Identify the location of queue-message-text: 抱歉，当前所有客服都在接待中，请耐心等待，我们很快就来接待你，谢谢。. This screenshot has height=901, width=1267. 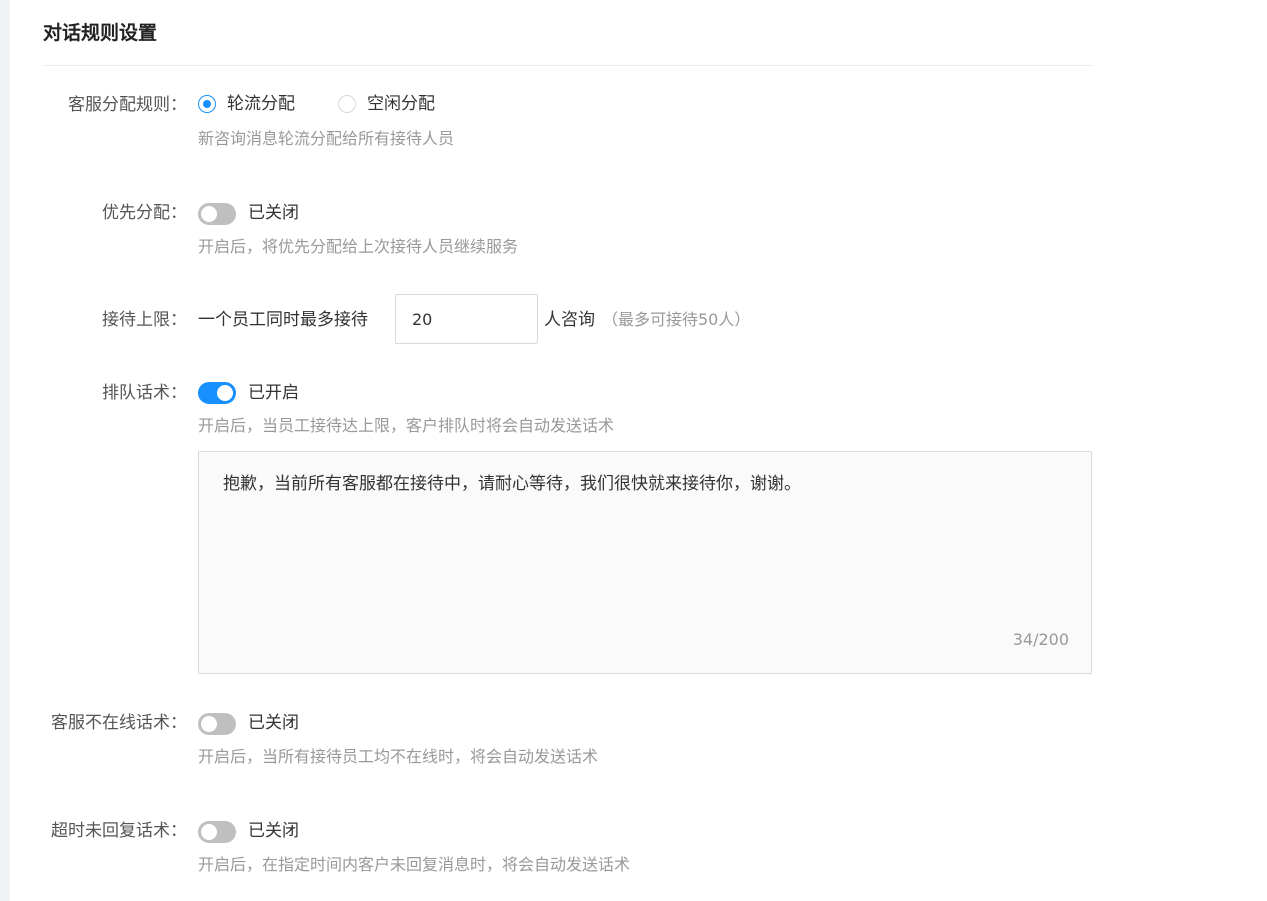
(512, 484).